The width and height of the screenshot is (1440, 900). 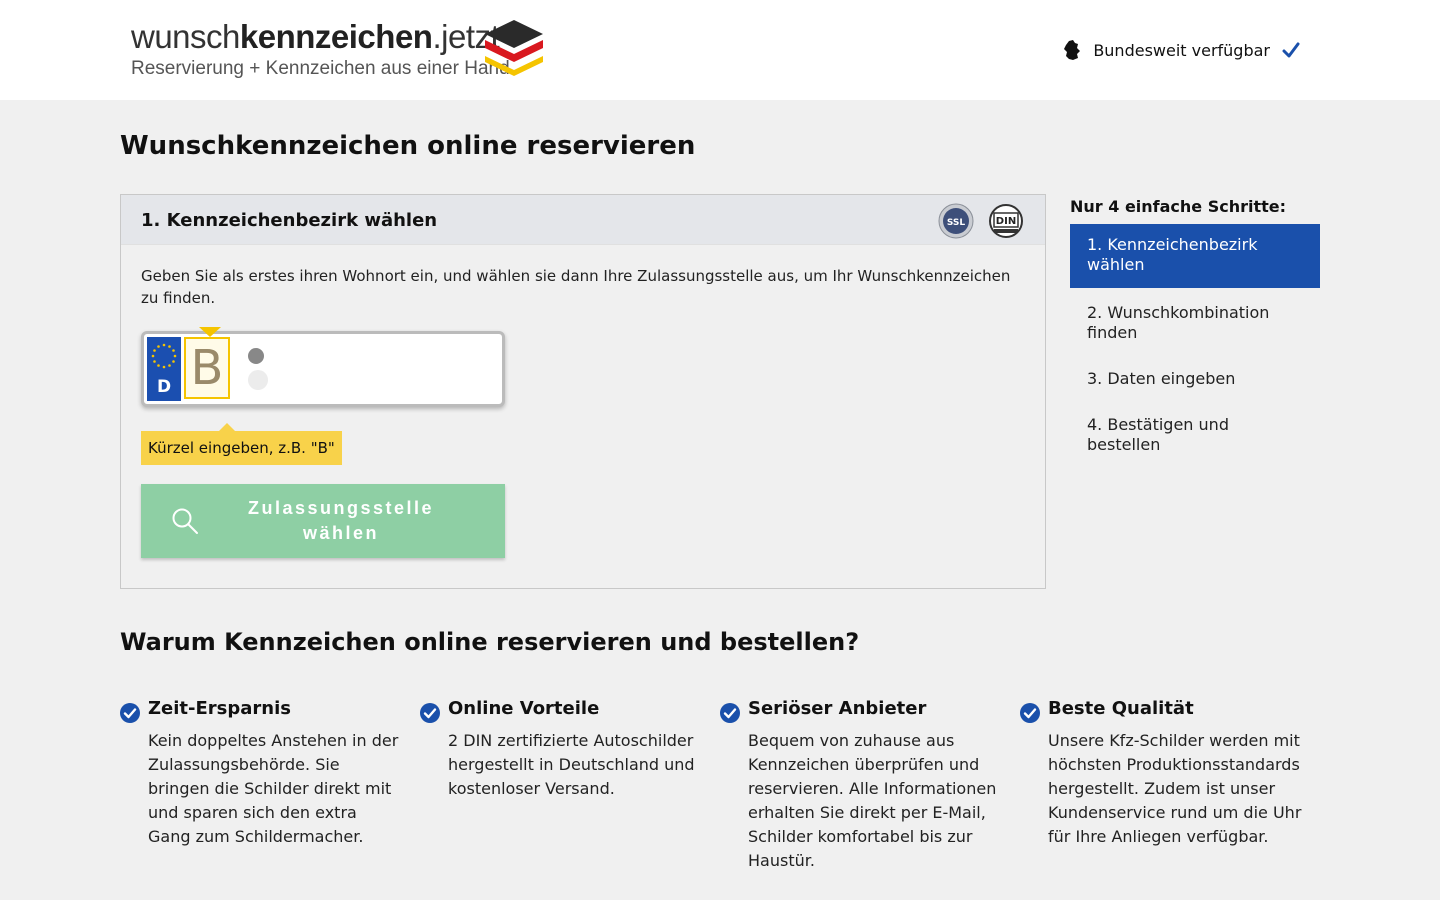 What do you see at coordinates (1195, 435) in the screenshot?
I see `step-4: 4. Bestätigen und bestellen` at bounding box center [1195, 435].